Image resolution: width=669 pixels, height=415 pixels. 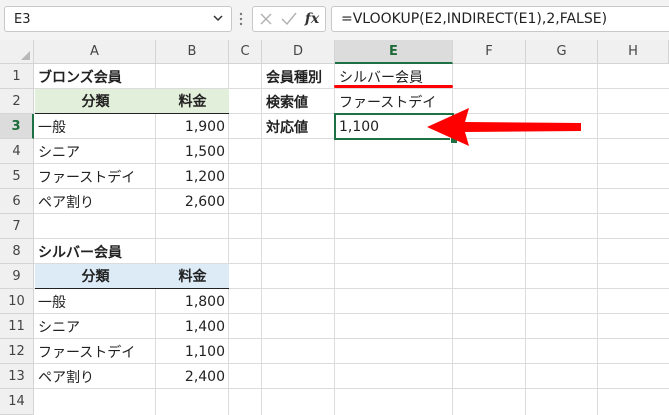 I want to click on enter-button, so click(x=289, y=19).